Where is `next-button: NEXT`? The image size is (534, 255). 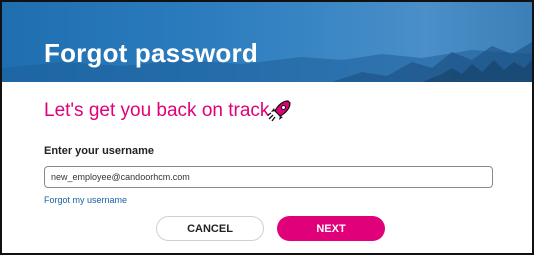
next-button: NEXT is located at coordinates (331, 228).